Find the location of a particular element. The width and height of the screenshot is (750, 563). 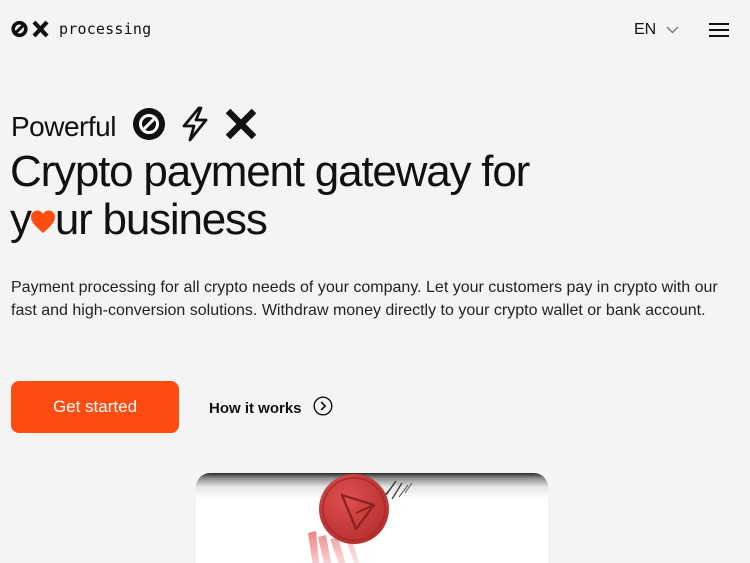

powerful-row: Powerful is located at coordinates (134, 126).